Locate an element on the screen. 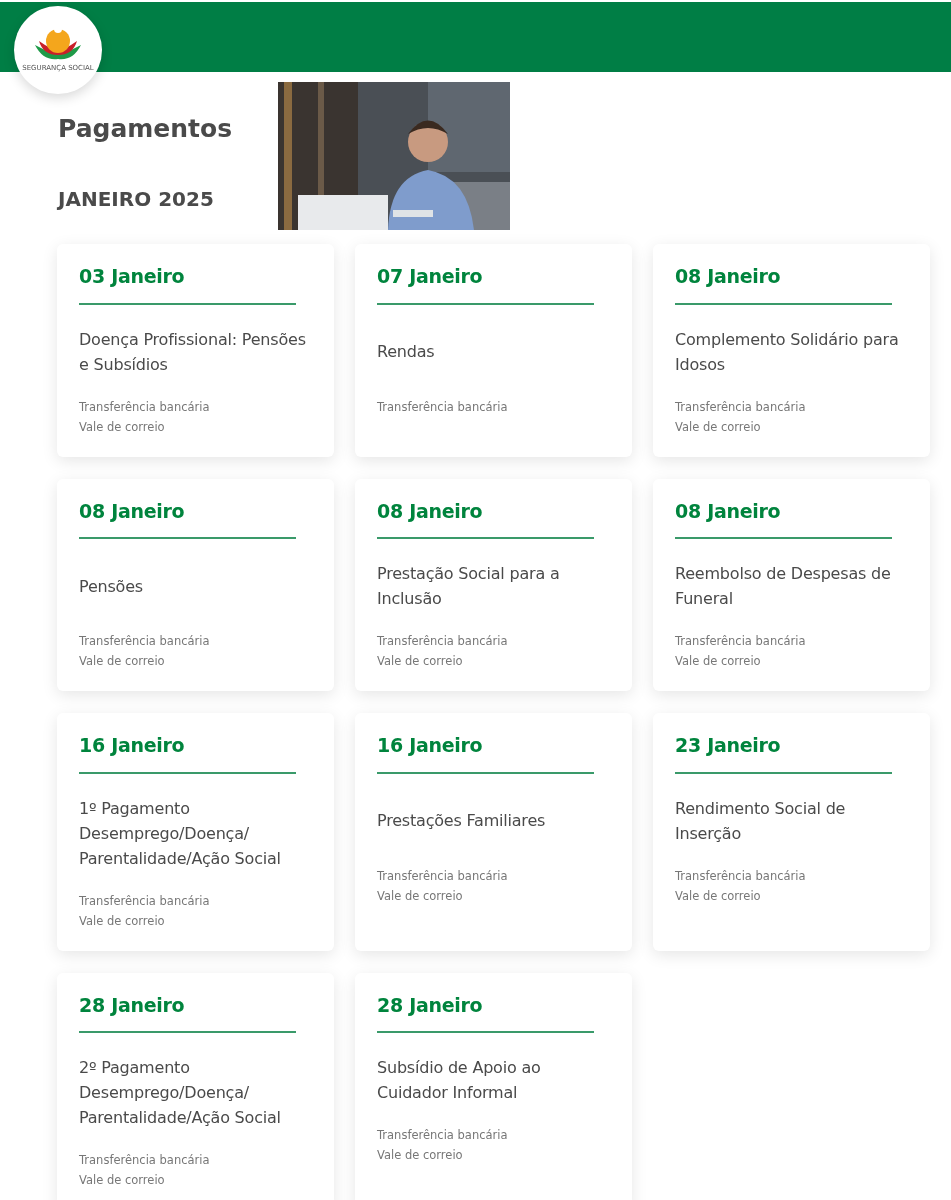 The image size is (951, 1200). benefit-title: Pensões is located at coordinates (111, 586).